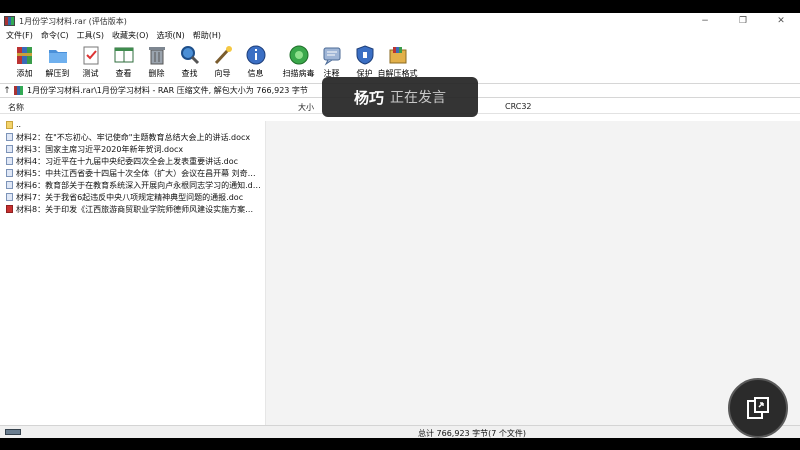 This screenshot has width=800, height=450. Describe the element at coordinates (398, 55) in the screenshot. I see `sfx-icon` at that location.